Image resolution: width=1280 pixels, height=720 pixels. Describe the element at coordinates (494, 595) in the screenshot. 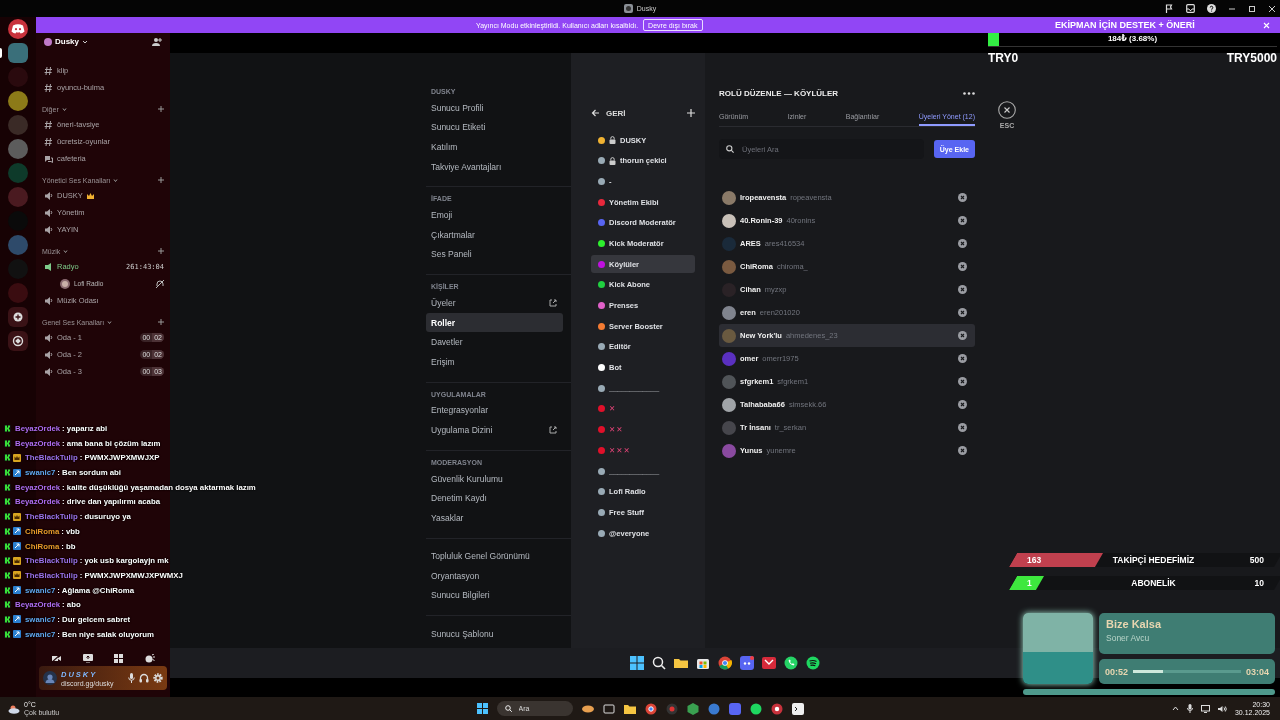

I see `settings-nav-item: Sunucu Bilgileri` at that location.